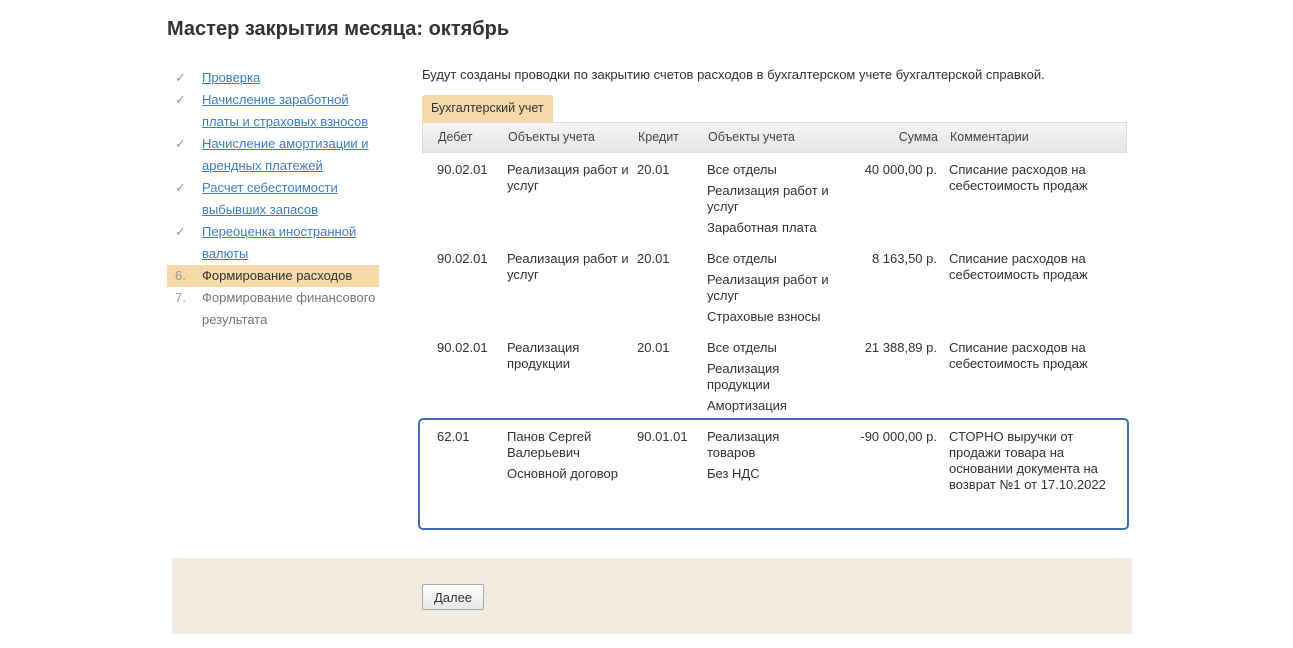  Describe the element at coordinates (549, 444) in the screenshot. I see `debit-objects-cell-line: Панов Сергей Валерьевич` at that location.